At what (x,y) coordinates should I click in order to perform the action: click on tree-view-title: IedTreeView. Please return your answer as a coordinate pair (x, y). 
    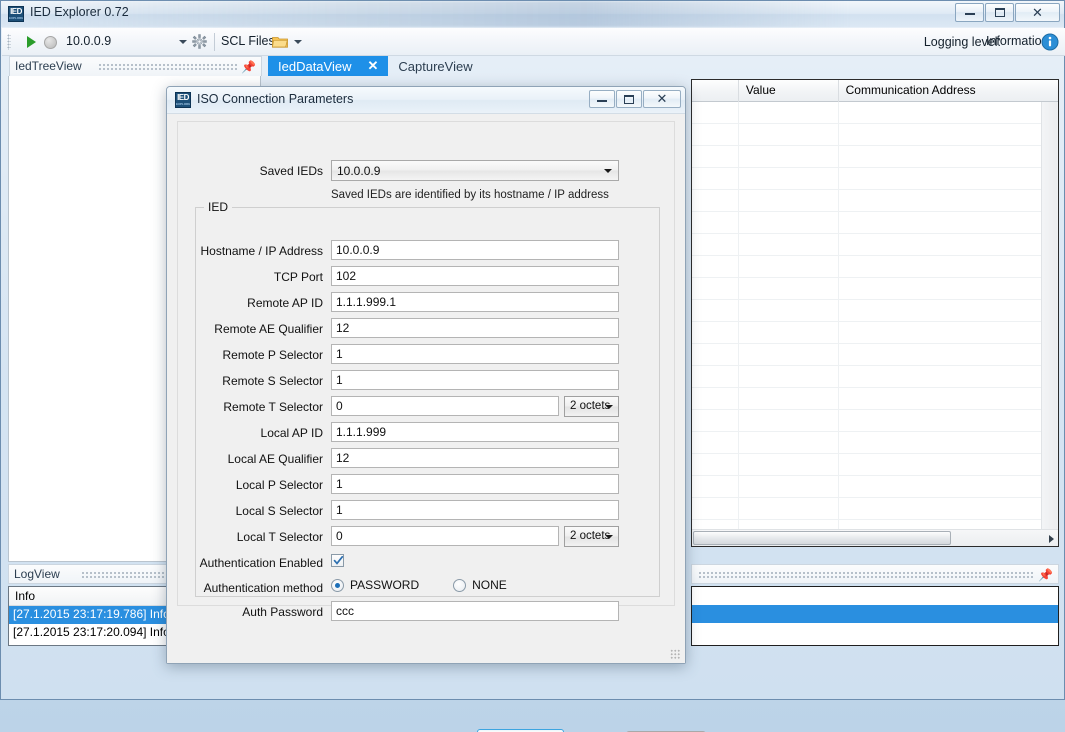
    Looking at the image, I should click on (48, 66).